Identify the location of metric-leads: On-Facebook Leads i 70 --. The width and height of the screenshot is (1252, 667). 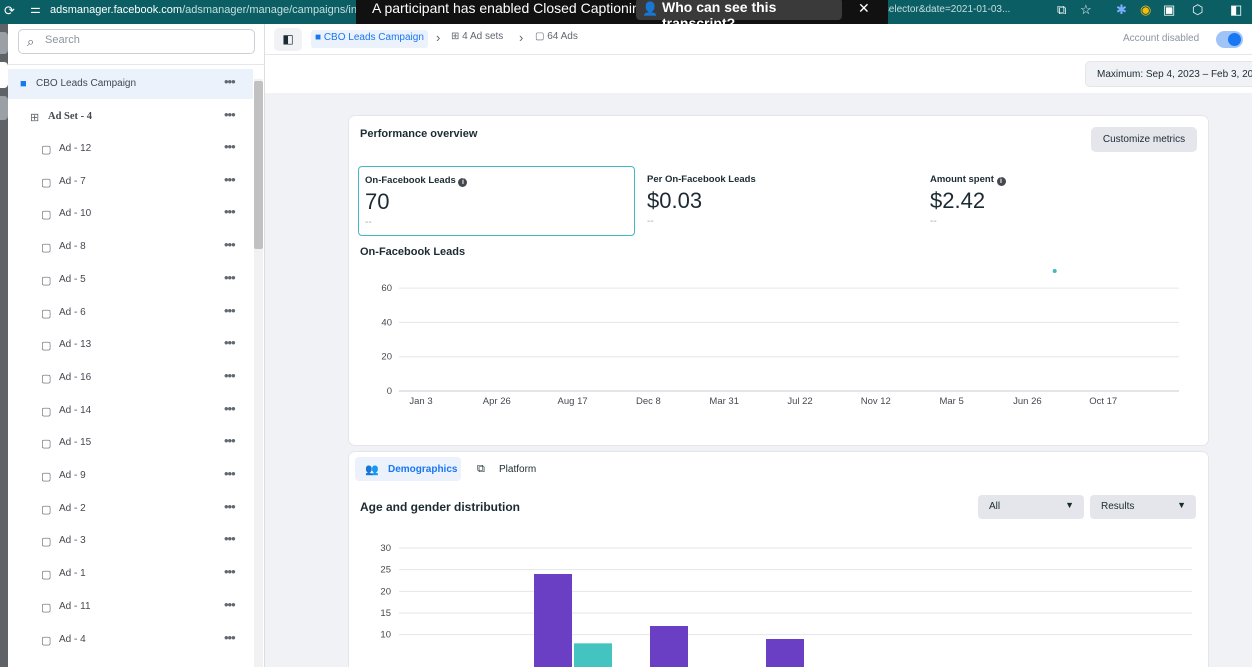
(496, 201).